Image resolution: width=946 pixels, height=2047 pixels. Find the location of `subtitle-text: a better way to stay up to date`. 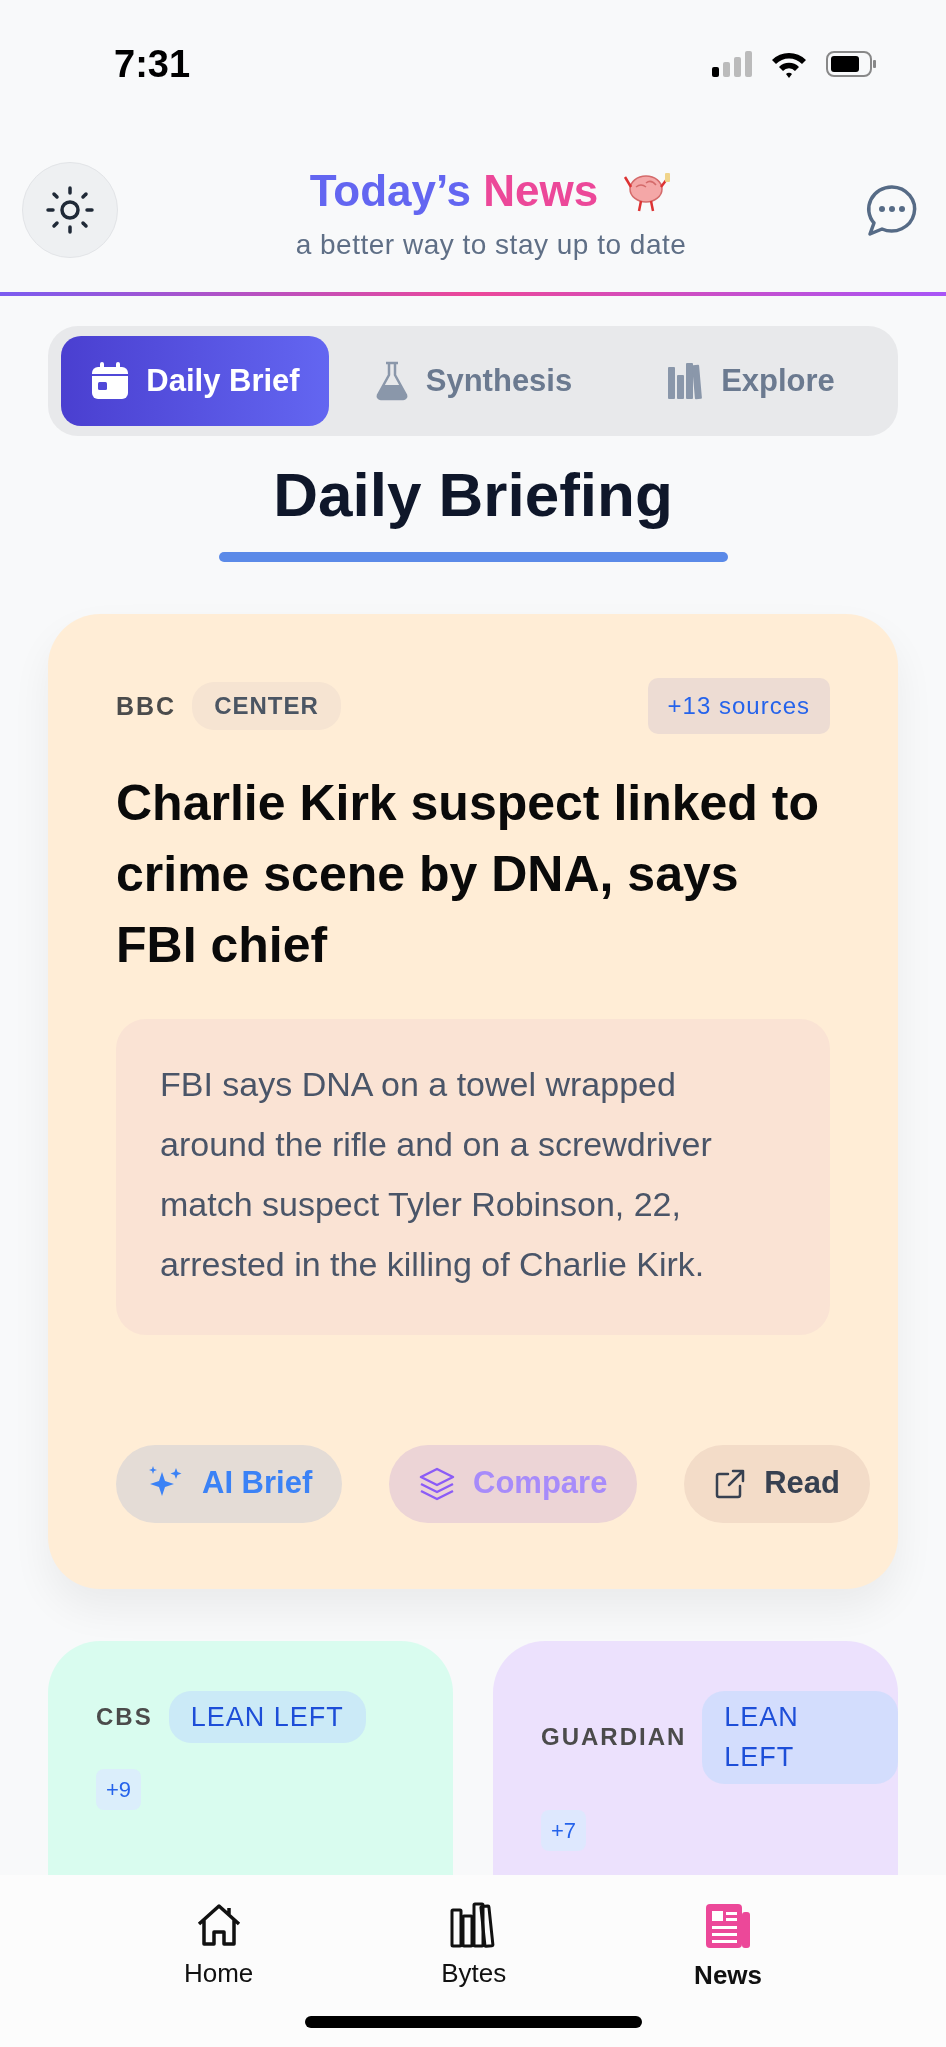

subtitle-text: a better way to stay up to date is located at coordinates (491, 245).